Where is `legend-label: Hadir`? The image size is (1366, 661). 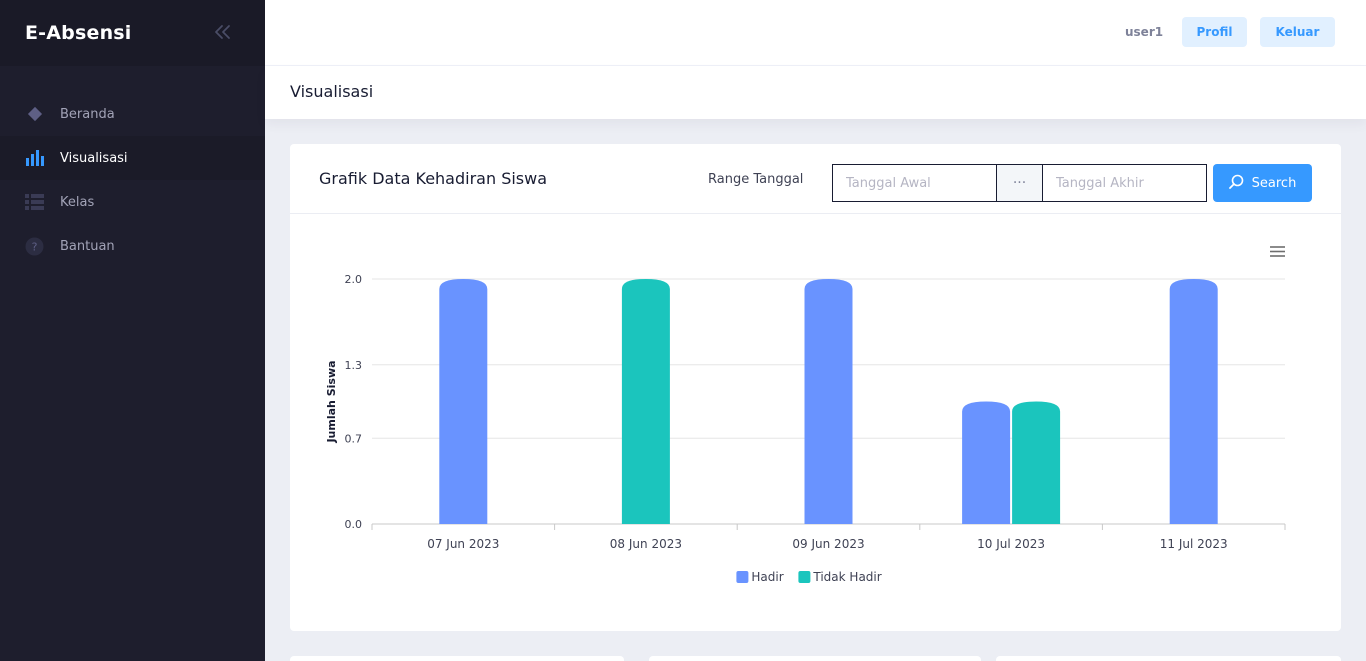 legend-label: Hadir is located at coordinates (767, 577).